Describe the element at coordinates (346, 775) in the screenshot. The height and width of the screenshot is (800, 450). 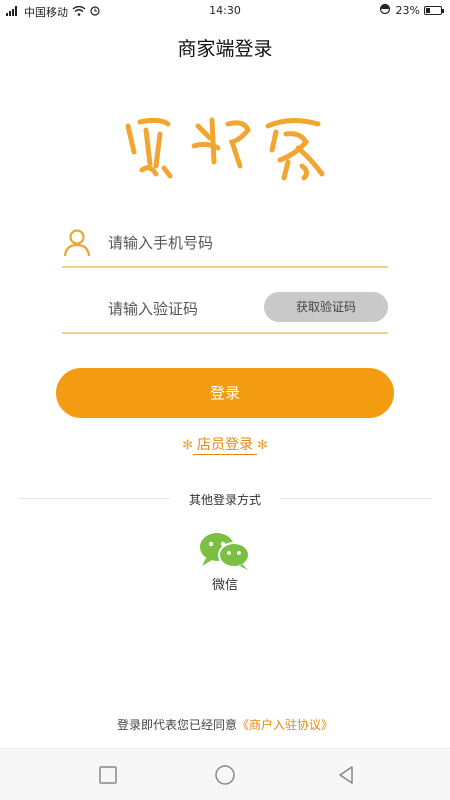
I see `back-icon` at that location.